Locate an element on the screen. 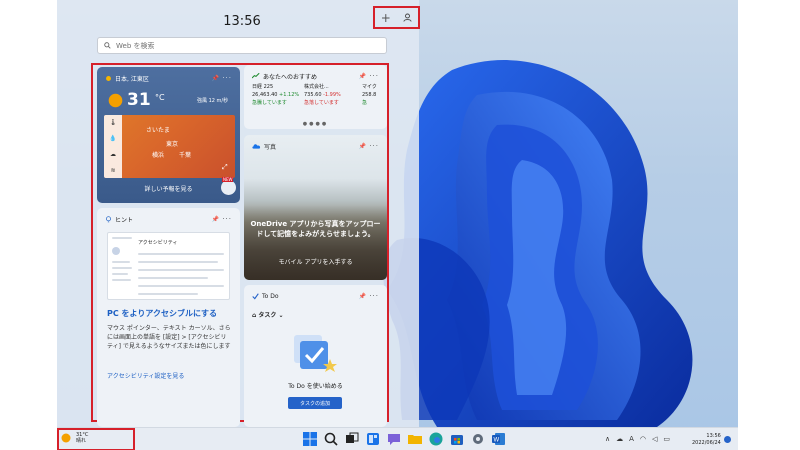 The height and width of the screenshot is (450, 800). todo-illustration is located at coordinates (315, 353).